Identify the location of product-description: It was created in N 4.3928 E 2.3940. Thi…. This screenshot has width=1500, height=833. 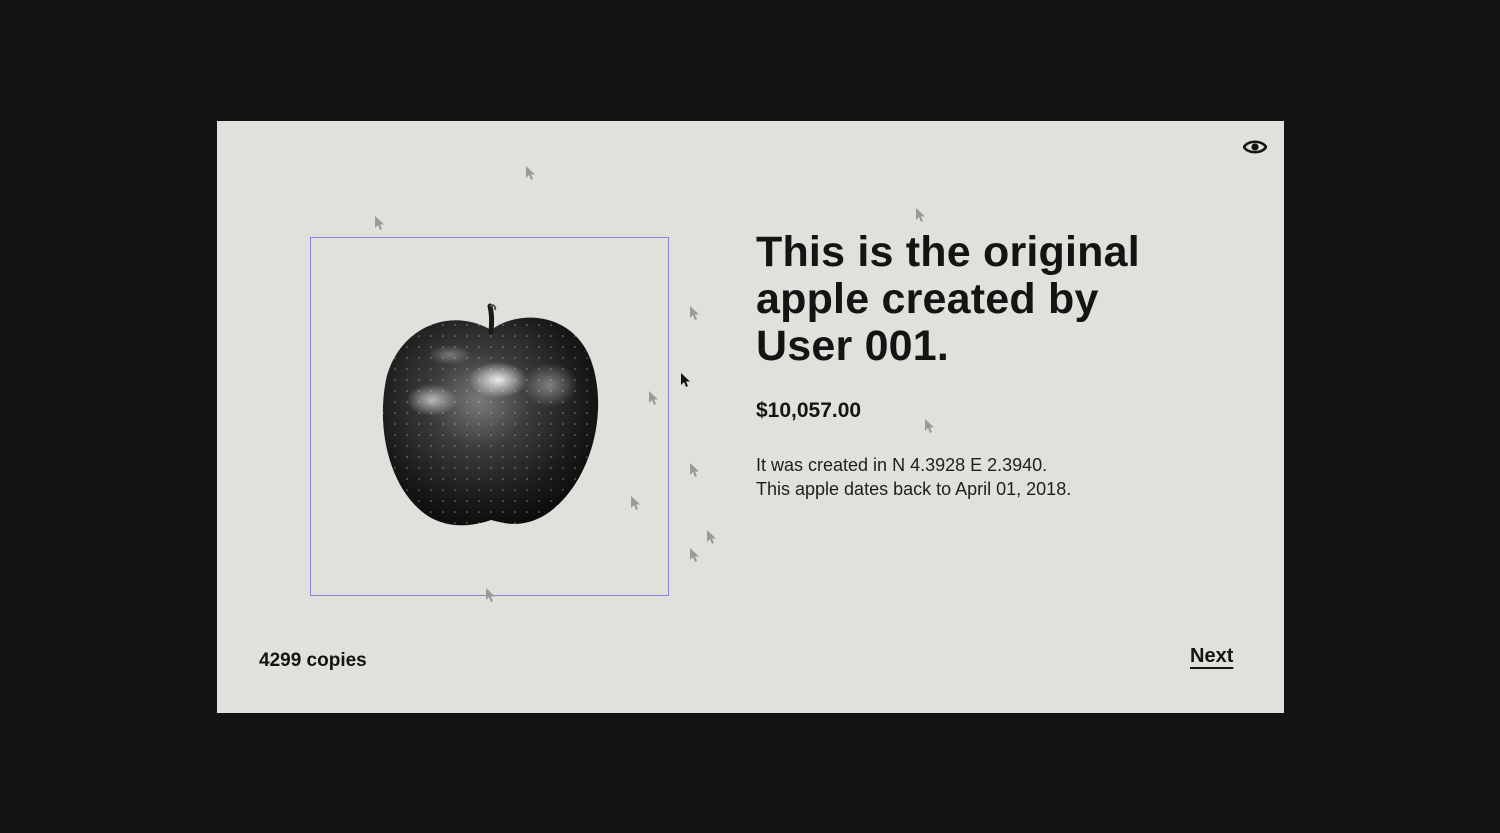
(913, 477).